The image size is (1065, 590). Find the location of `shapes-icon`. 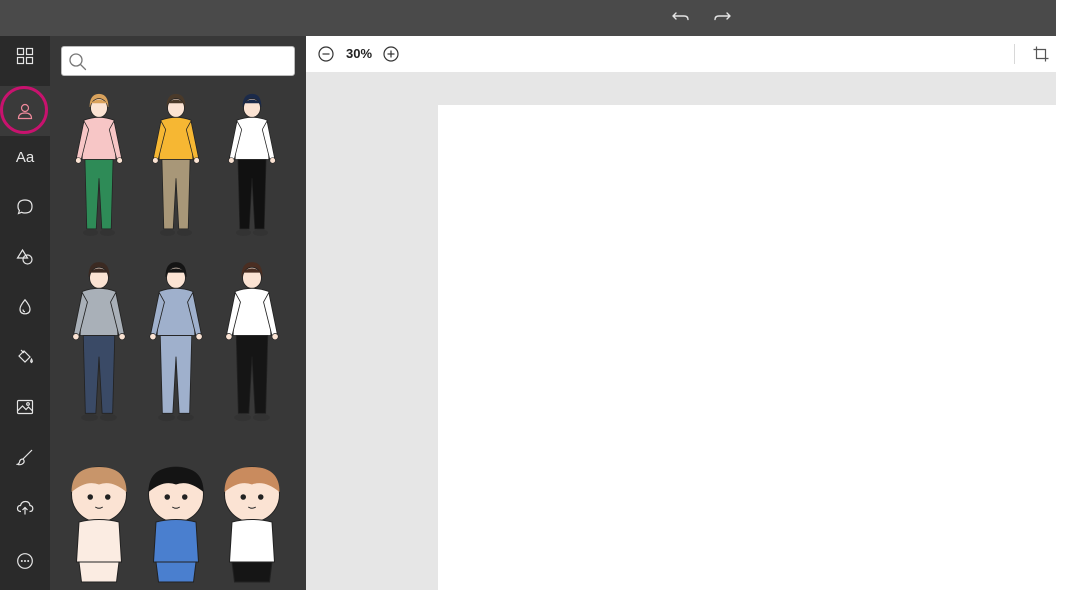

shapes-icon is located at coordinates (24, 256).